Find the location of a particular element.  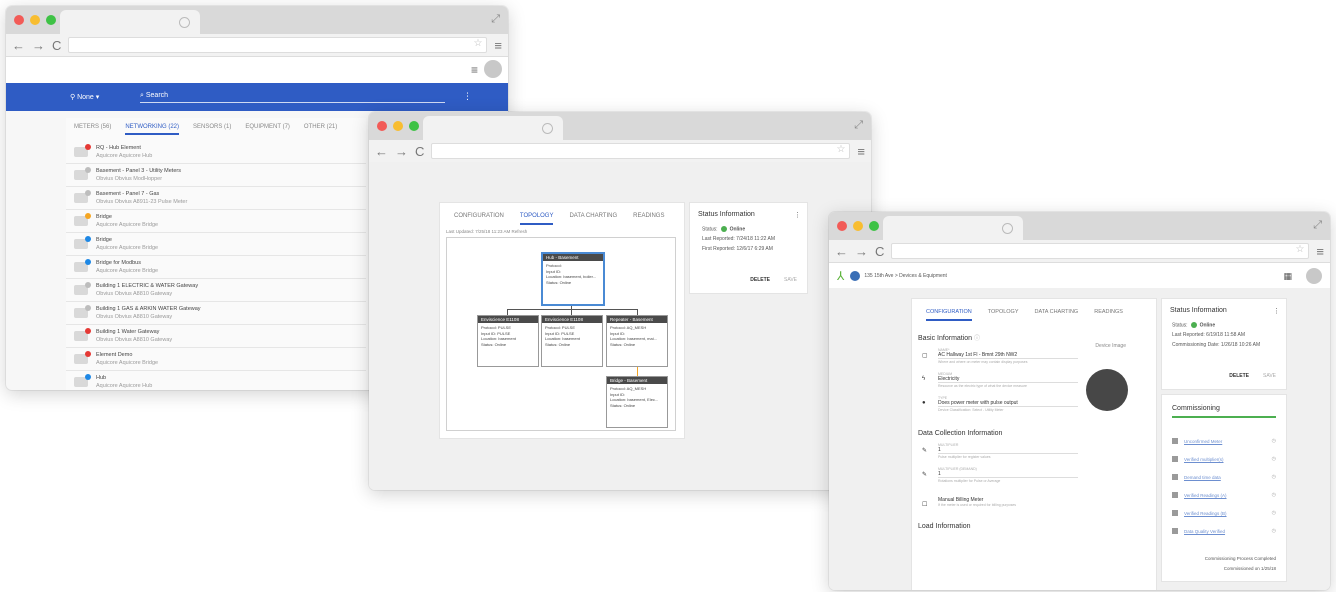

commissioning-item: Verified Readings (B) ◷ is located at coordinates (1224, 513).